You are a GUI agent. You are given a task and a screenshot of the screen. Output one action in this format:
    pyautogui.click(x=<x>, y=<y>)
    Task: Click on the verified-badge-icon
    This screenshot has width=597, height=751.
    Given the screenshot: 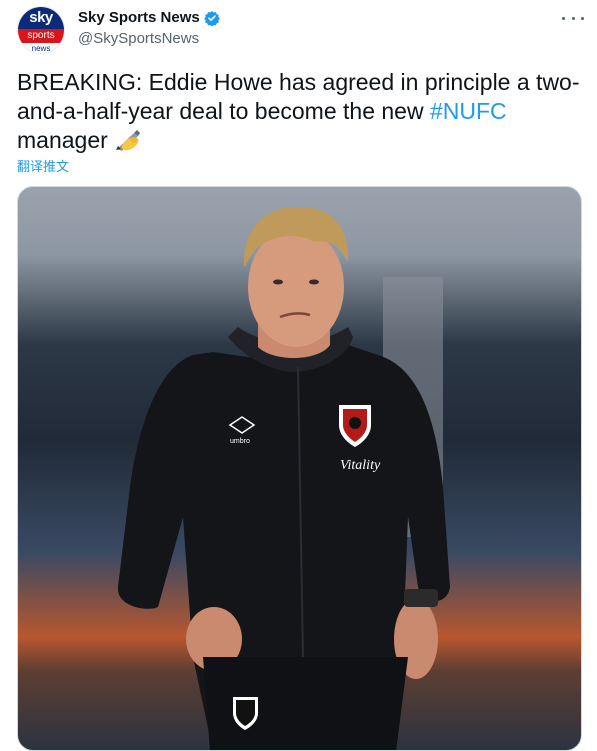 What is the action you would take?
    pyautogui.click(x=211, y=18)
    